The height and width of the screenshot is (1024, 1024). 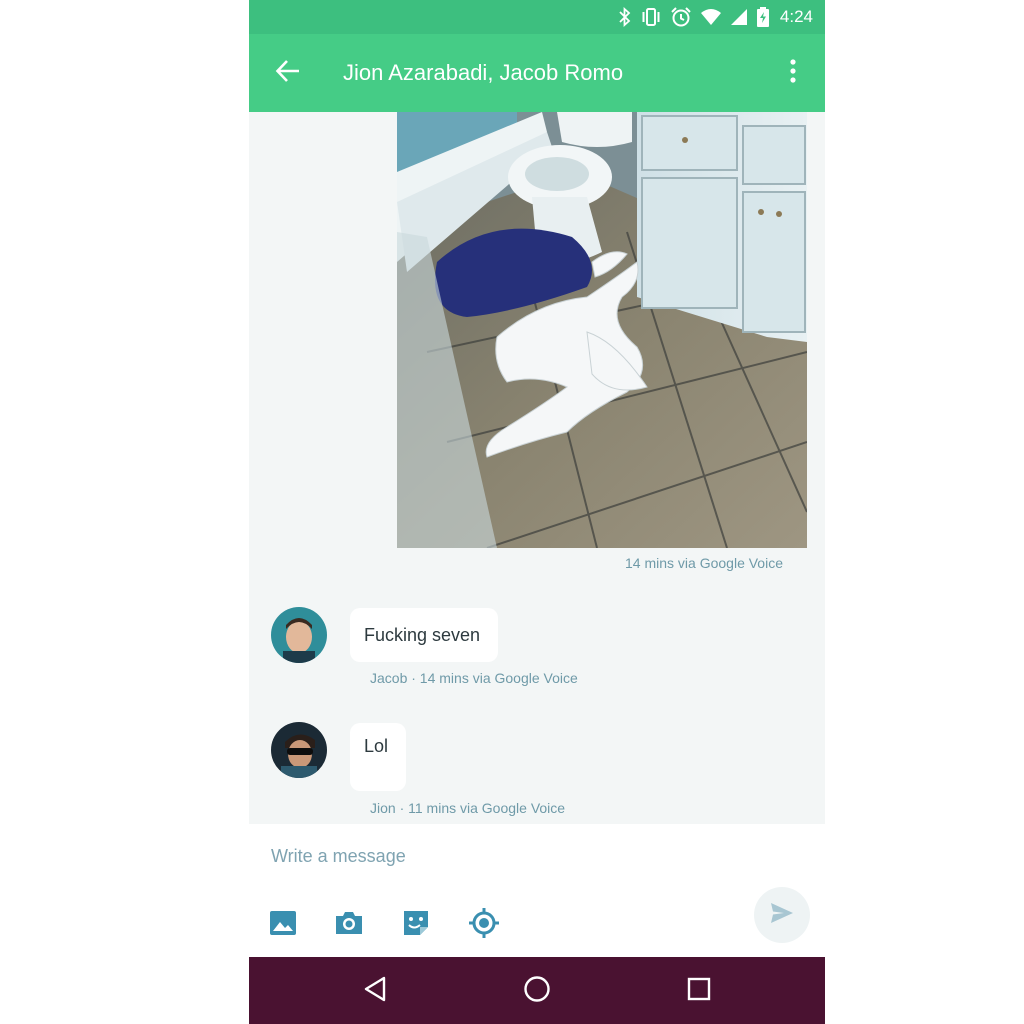 I want to click on sticker-icon, so click(x=416, y=925).